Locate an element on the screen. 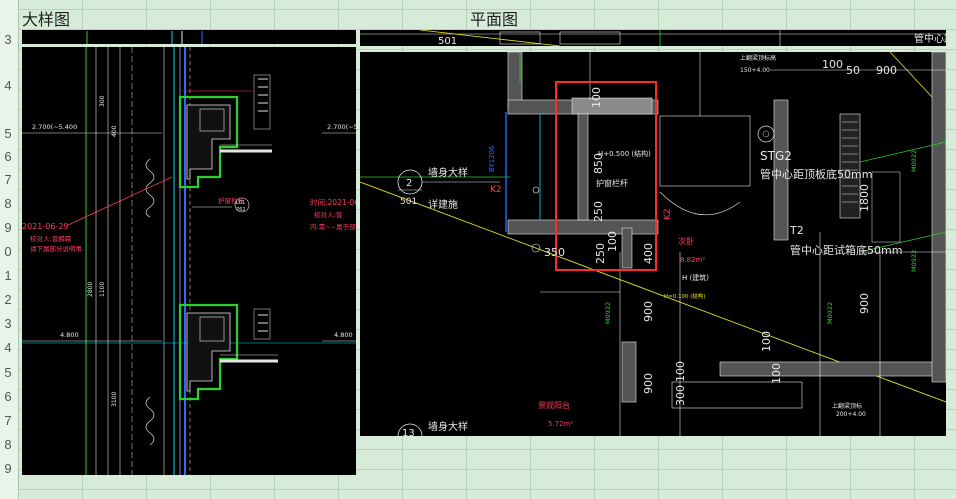 Image resolution: width=956 pixels, height=499 pixels. note-right-1: 校对人:曾 is located at coordinates (328, 214).